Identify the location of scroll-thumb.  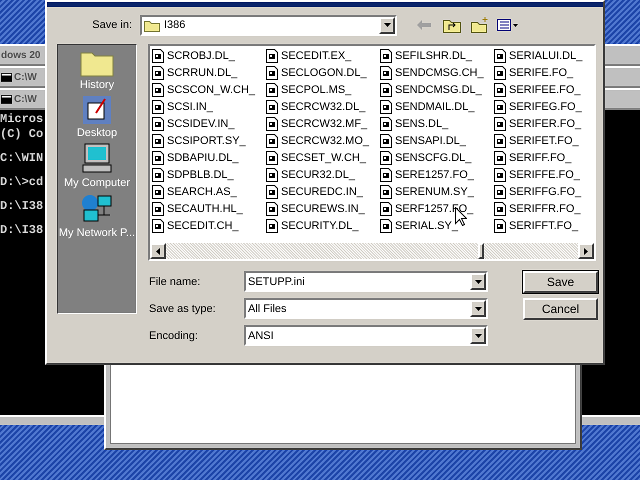
(481, 251).